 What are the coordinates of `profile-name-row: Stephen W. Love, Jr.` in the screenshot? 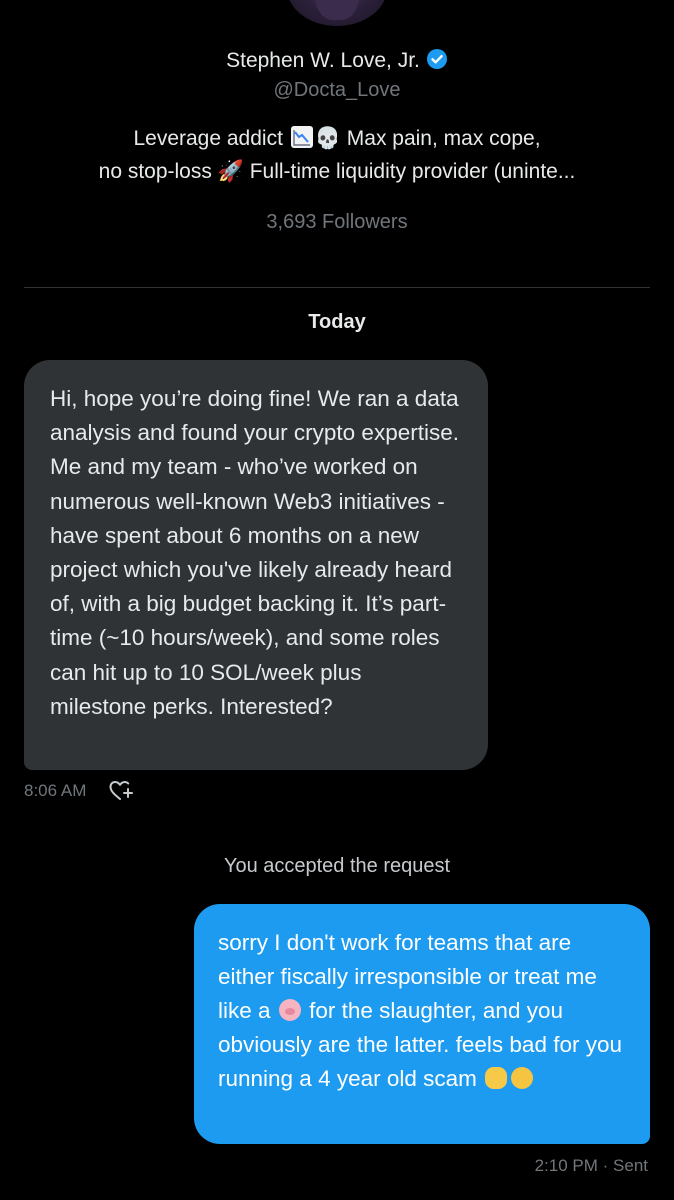 It's located at (337, 62).